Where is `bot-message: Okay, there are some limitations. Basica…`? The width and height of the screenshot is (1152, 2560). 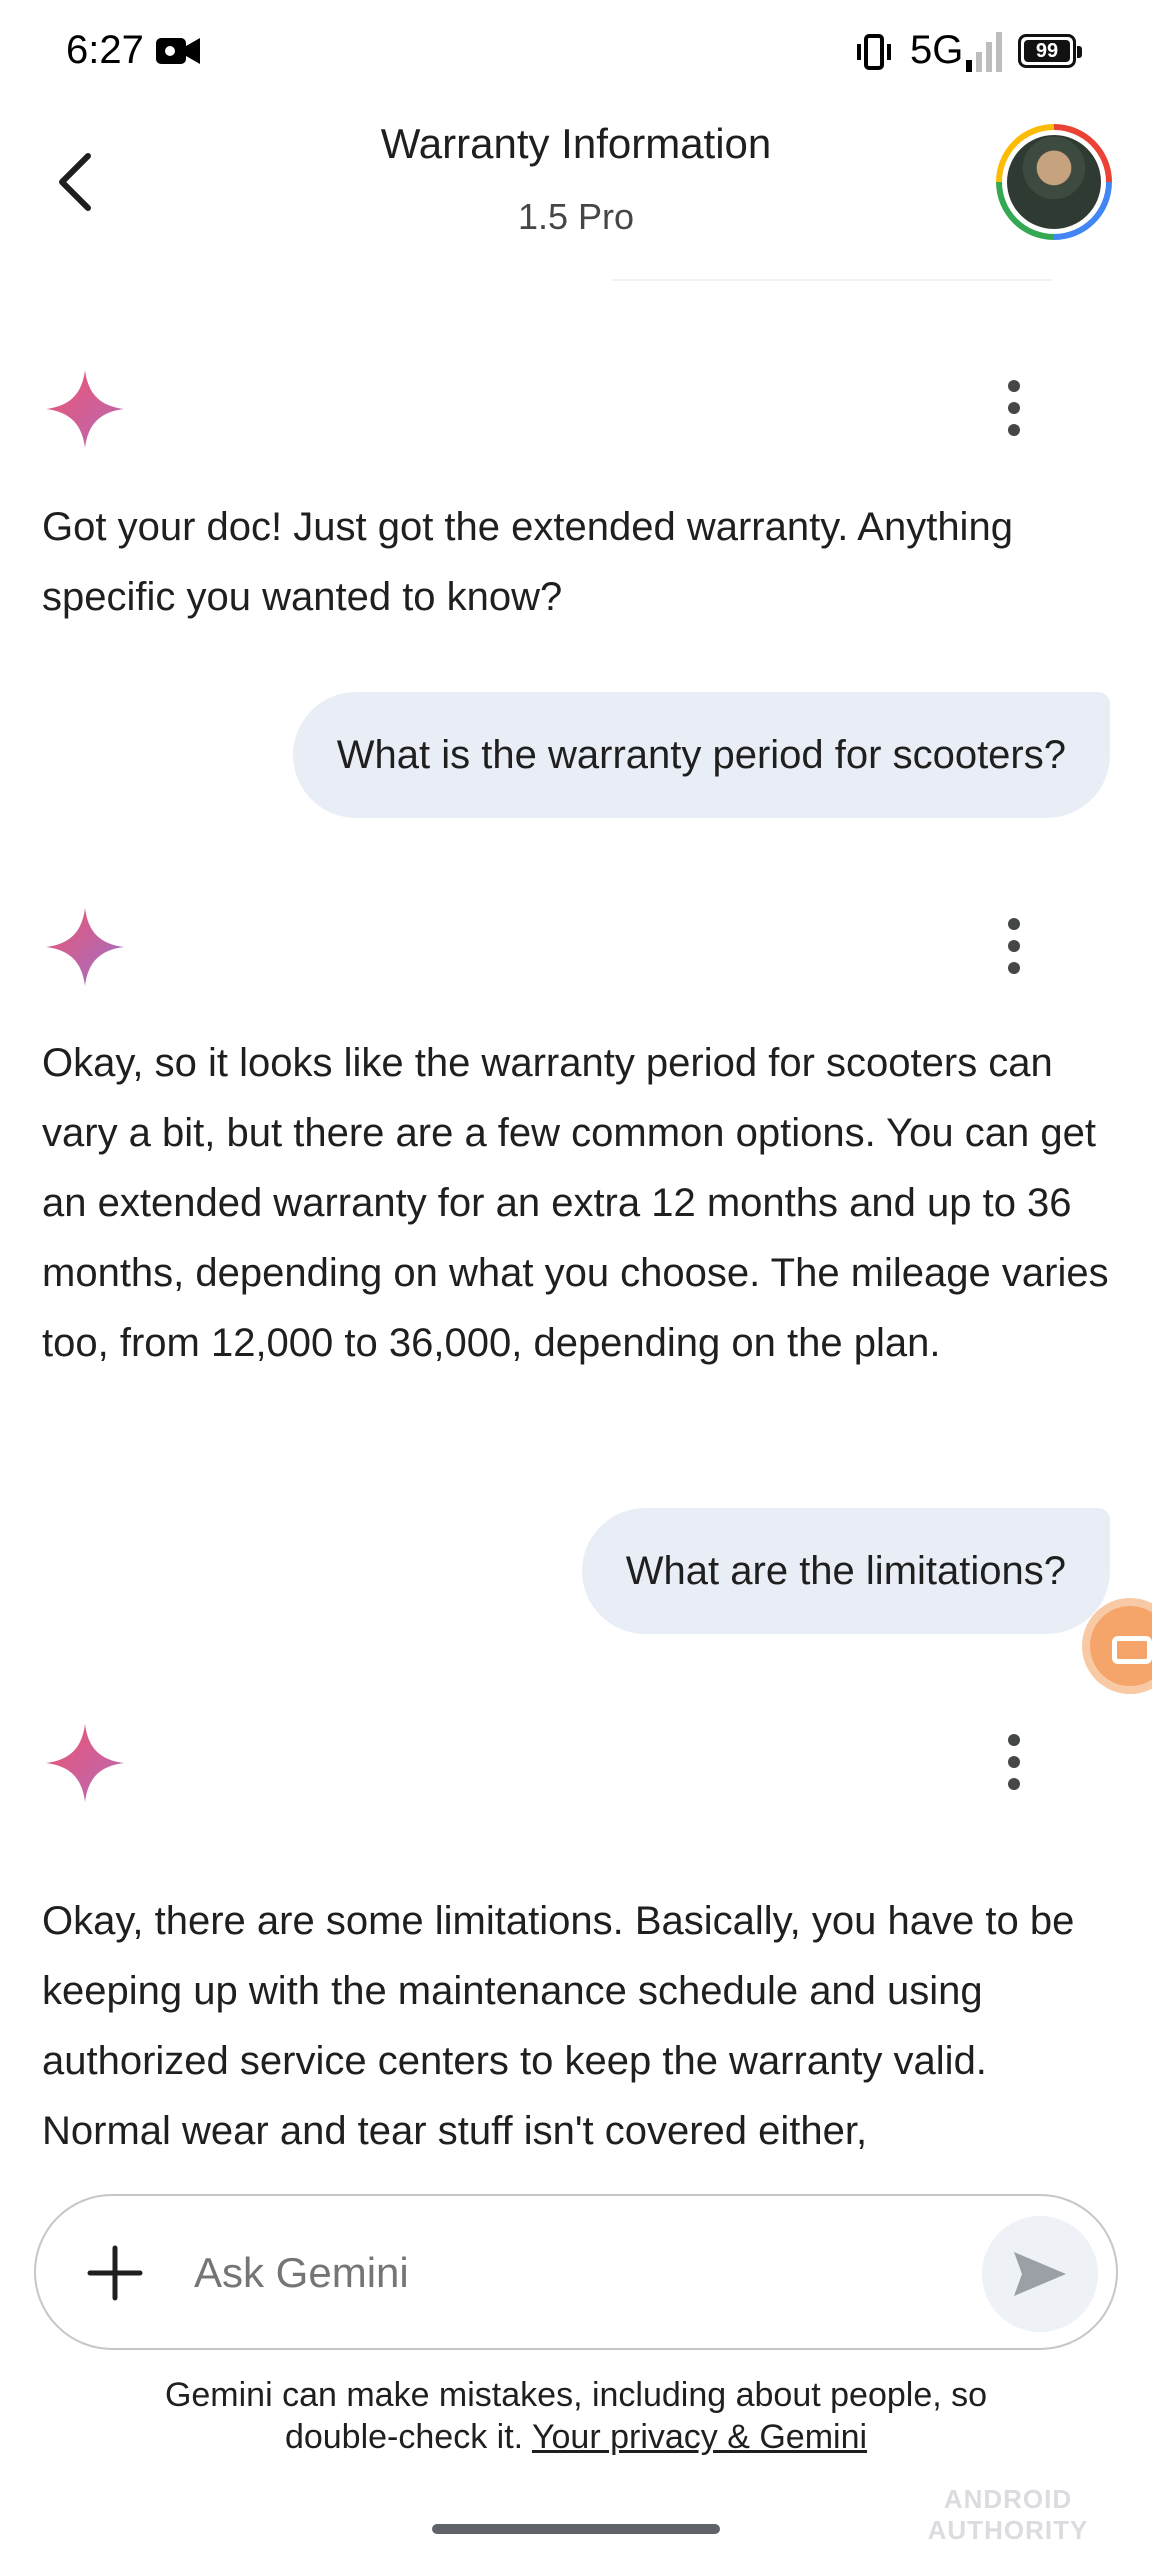
bot-message: Okay, there are some limitations. Basica… is located at coordinates (558, 2026).